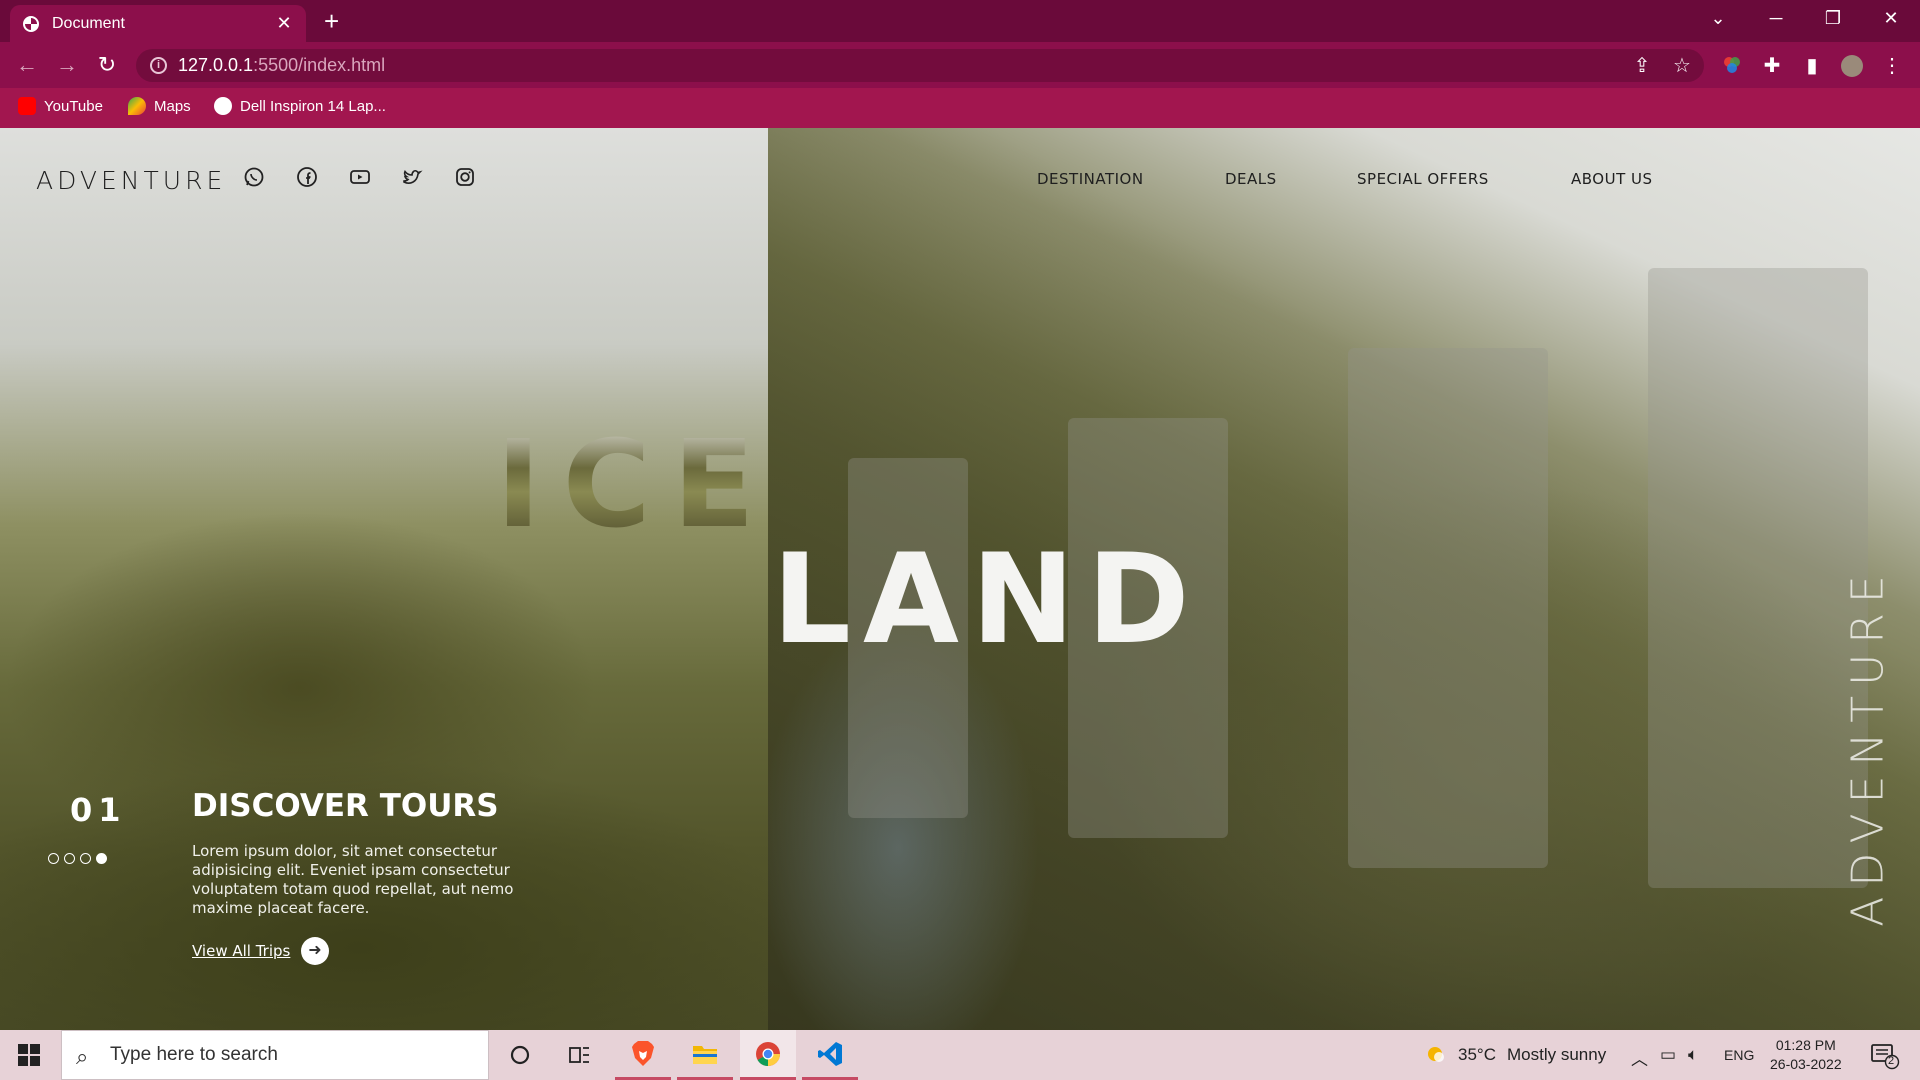 This screenshot has height=1080, width=1920. I want to click on minimize-button: ─, so click(1776, 18).